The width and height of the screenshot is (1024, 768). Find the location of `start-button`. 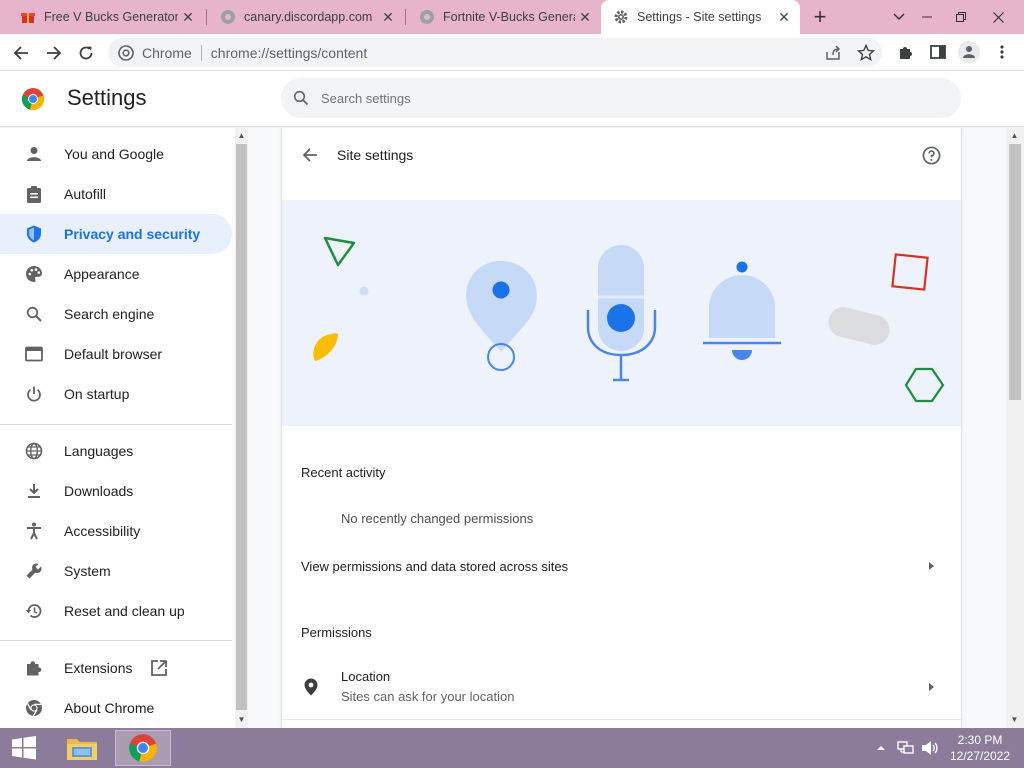

start-button is located at coordinates (24, 748).